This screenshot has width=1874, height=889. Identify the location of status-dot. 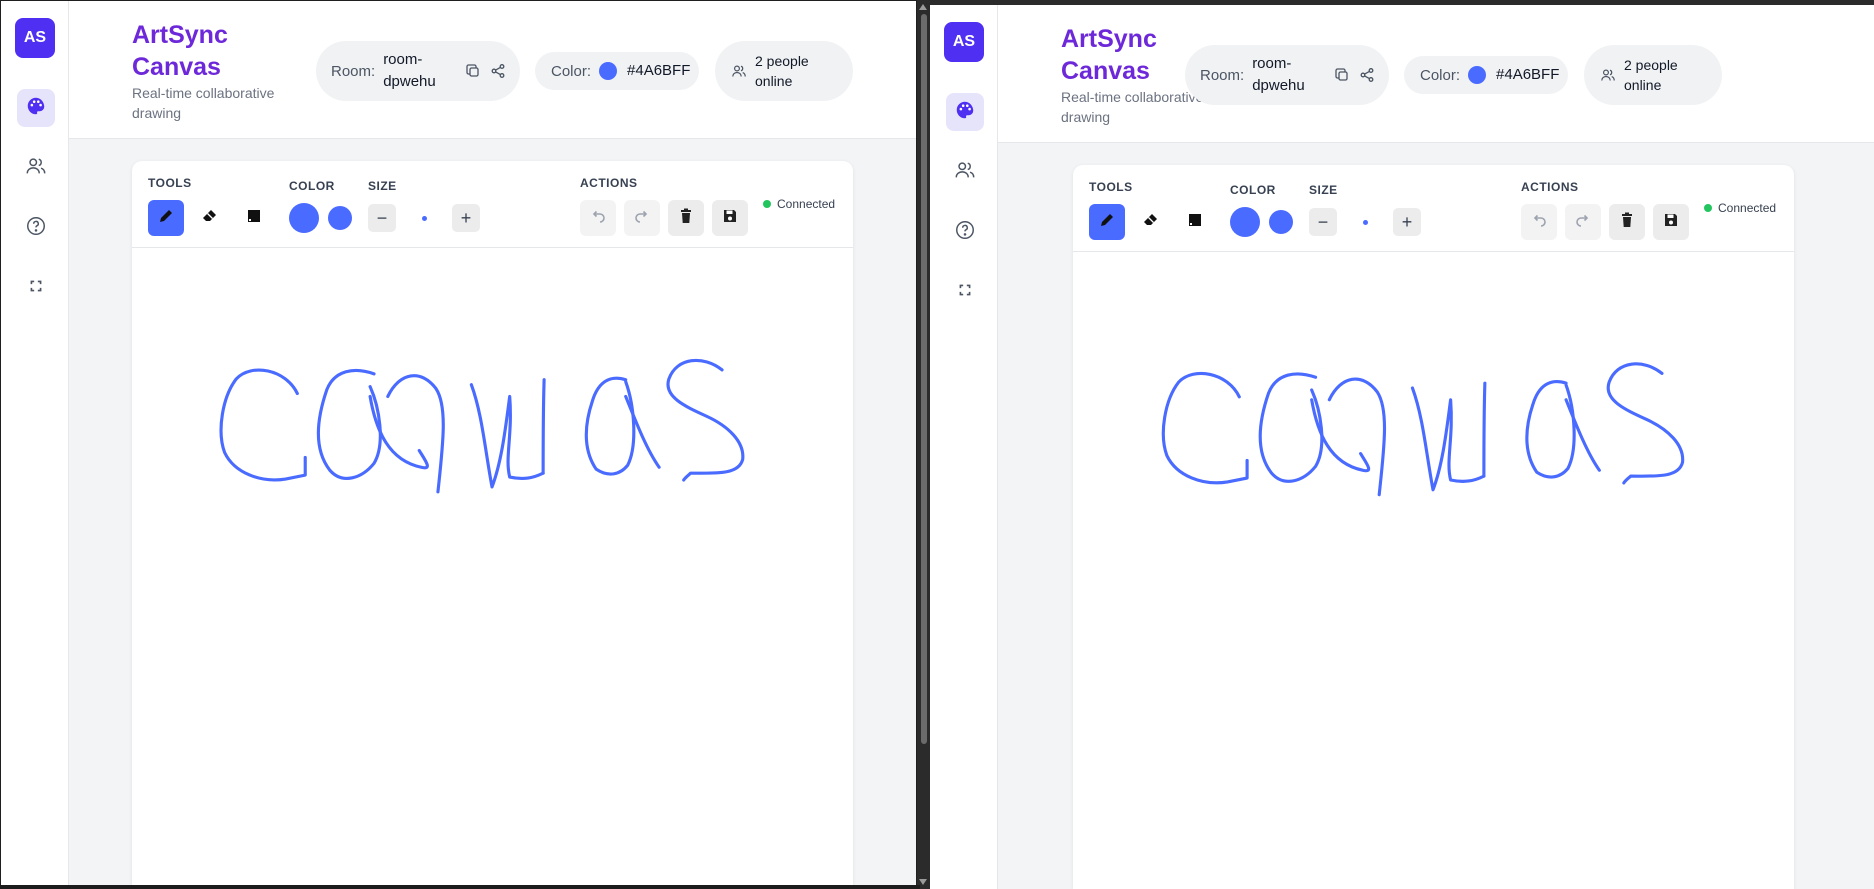
(767, 204).